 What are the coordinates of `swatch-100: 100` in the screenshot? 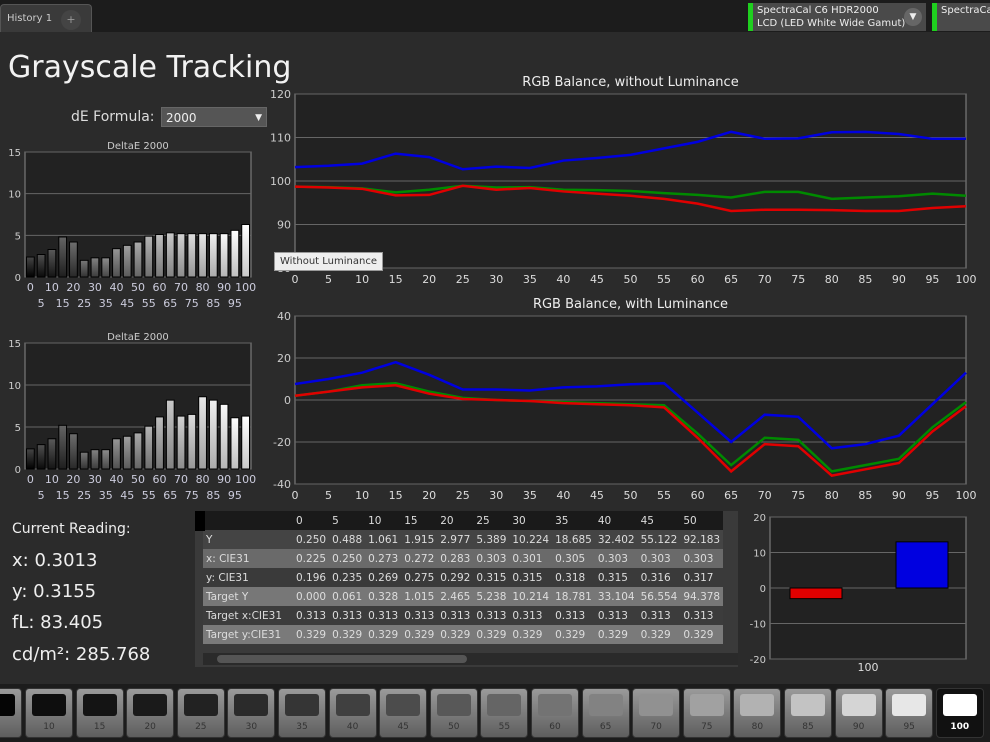 It's located at (959, 713).